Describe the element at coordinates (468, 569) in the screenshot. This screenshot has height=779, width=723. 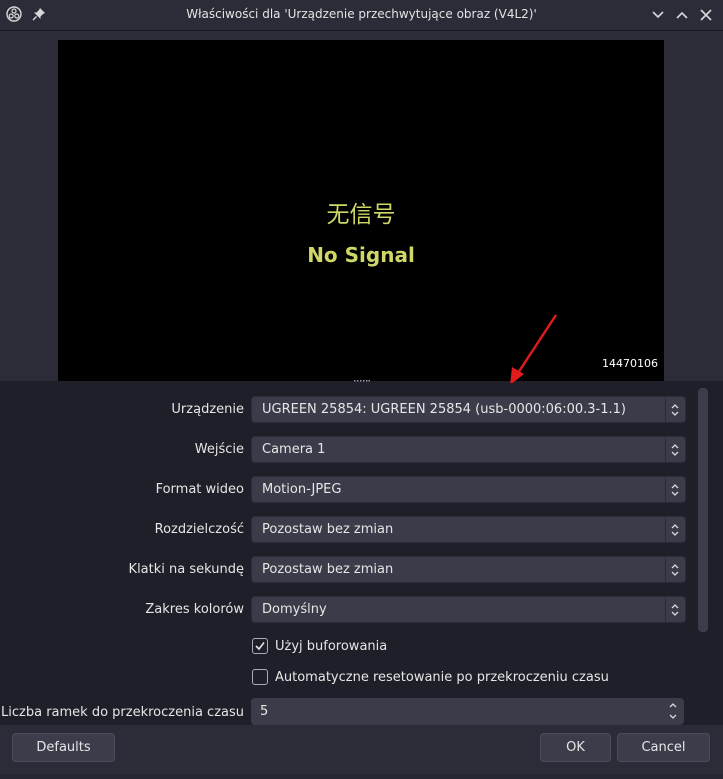
I see `framerate-combobox: Pozostaw bez zmian` at that location.